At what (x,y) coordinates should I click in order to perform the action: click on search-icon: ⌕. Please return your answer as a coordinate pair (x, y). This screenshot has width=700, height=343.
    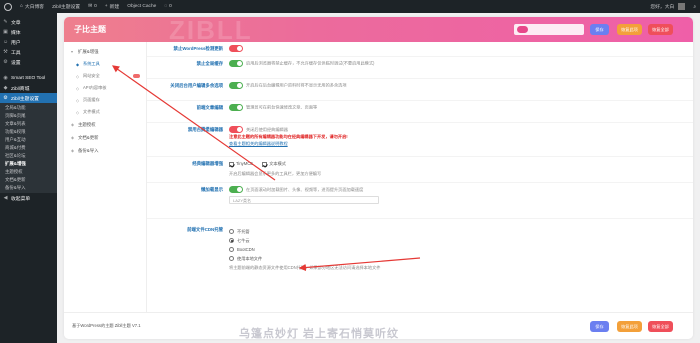
    Looking at the image, I should click on (694, 7).